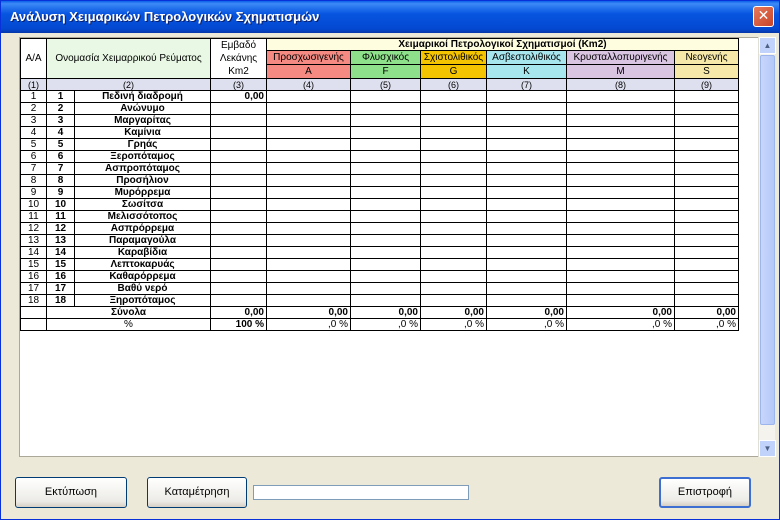  I want to click on row-name: Σωσίτσα, so click(142, 204).